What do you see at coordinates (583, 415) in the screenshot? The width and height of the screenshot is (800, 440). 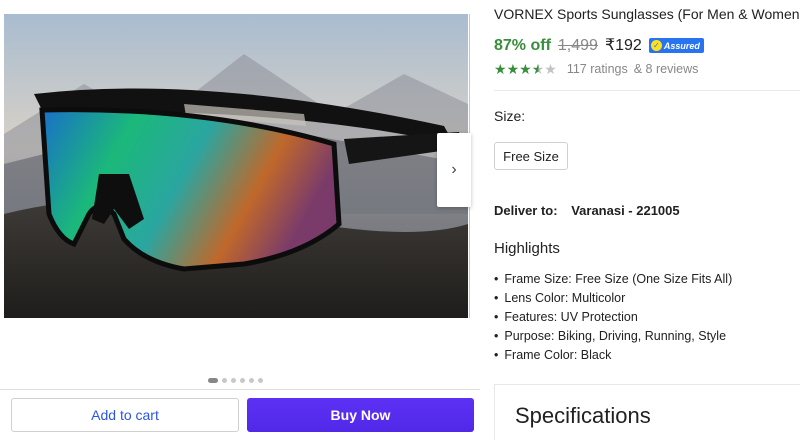 I see `specifications-title: Specifications` at bounding box center [583, 415].